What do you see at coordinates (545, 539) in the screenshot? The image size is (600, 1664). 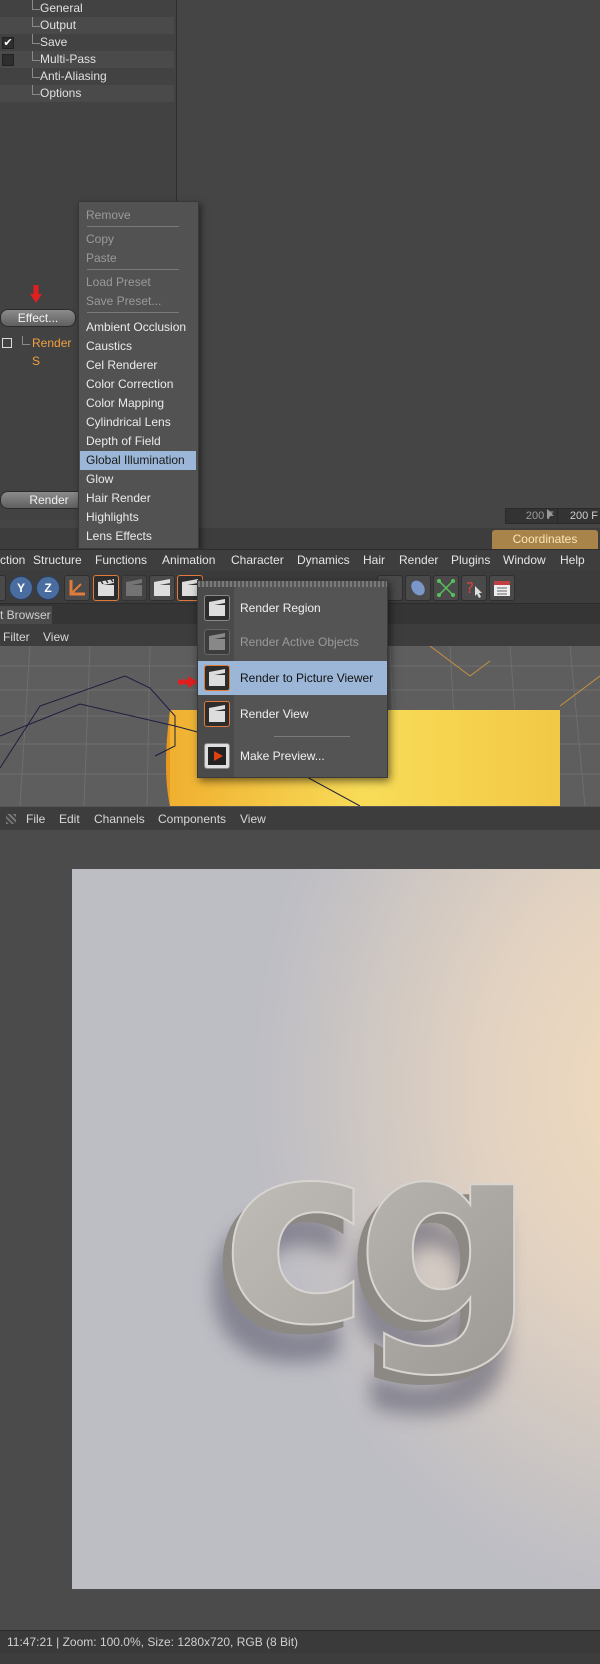 I see `coordinates-tab: Coordinates` at bounding box center [545, 539].